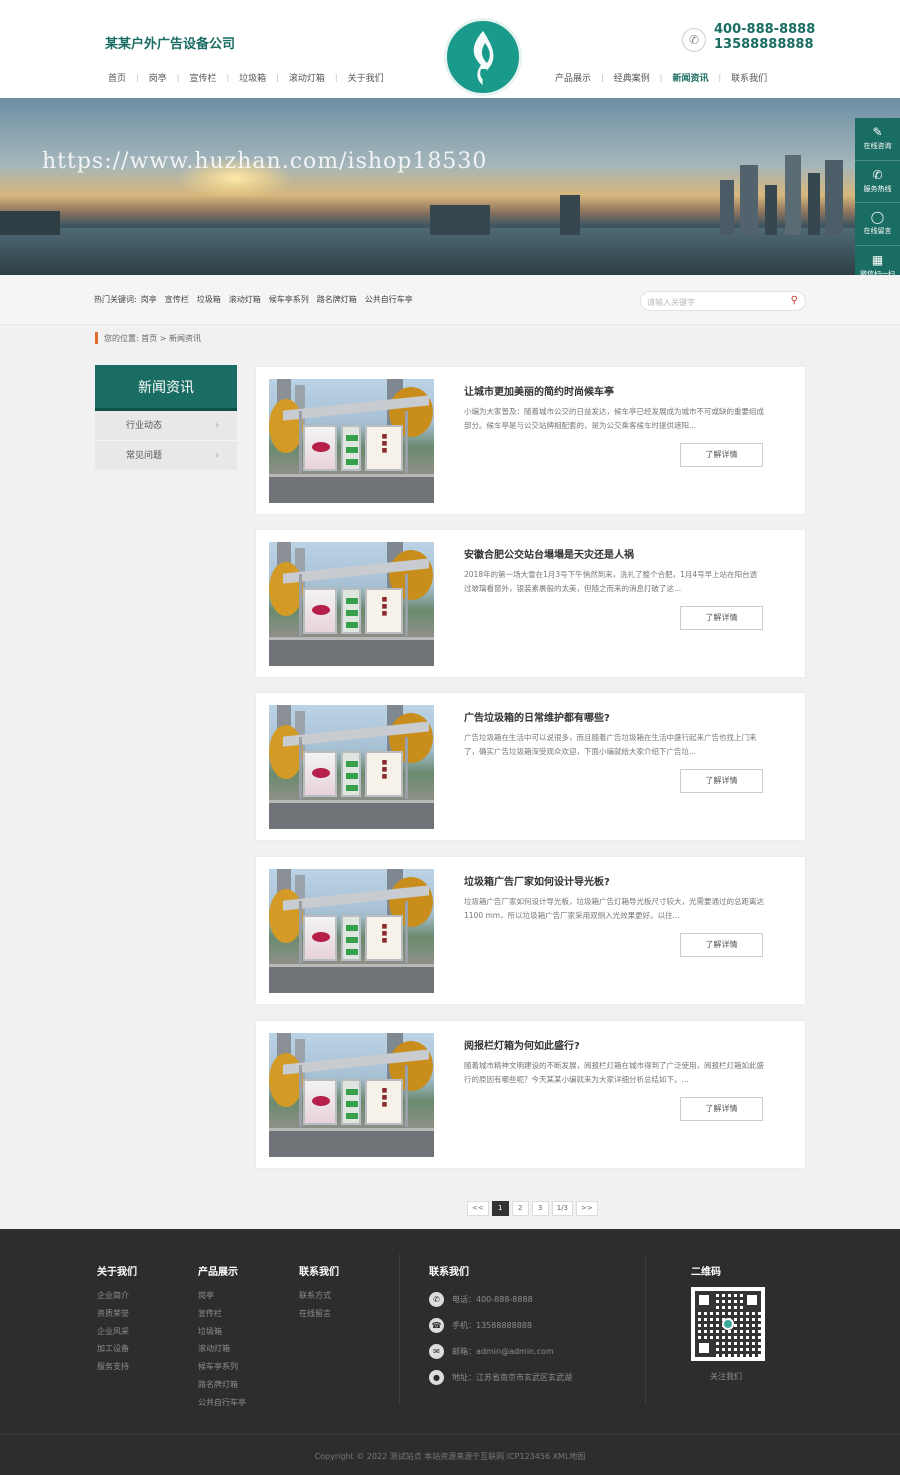 The image size is (900, 1475). What do you see at coordinates (152, 338) in the screenshot?
I see `breadcrumb-text: 您的位置: 首页 > 新闻资讯` at bounding box center [152, 338].